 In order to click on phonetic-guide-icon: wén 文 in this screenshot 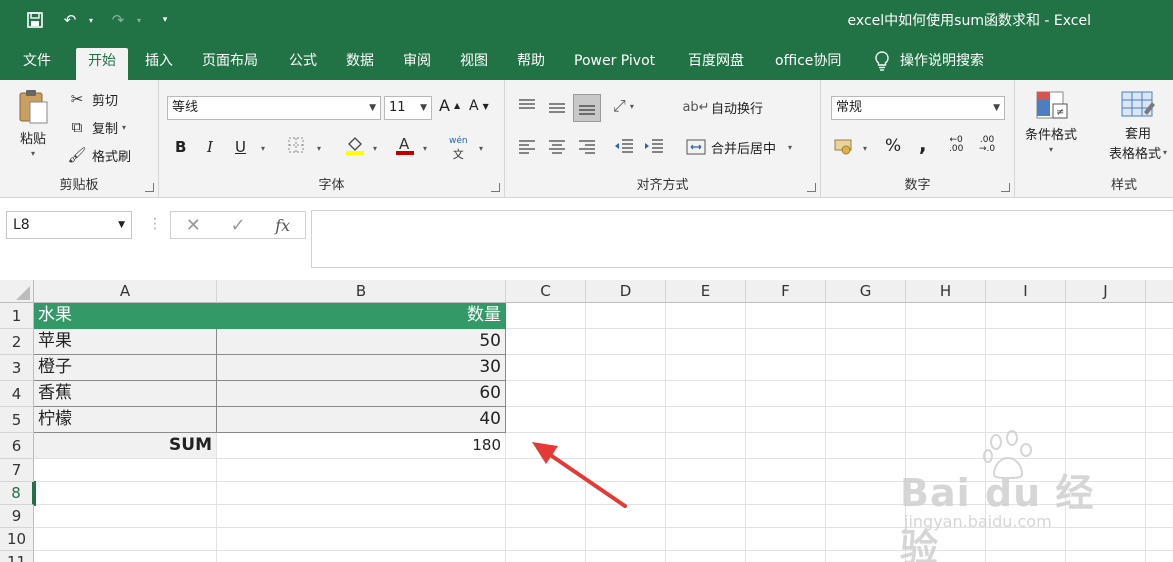, I will do `click(458, 149)`.